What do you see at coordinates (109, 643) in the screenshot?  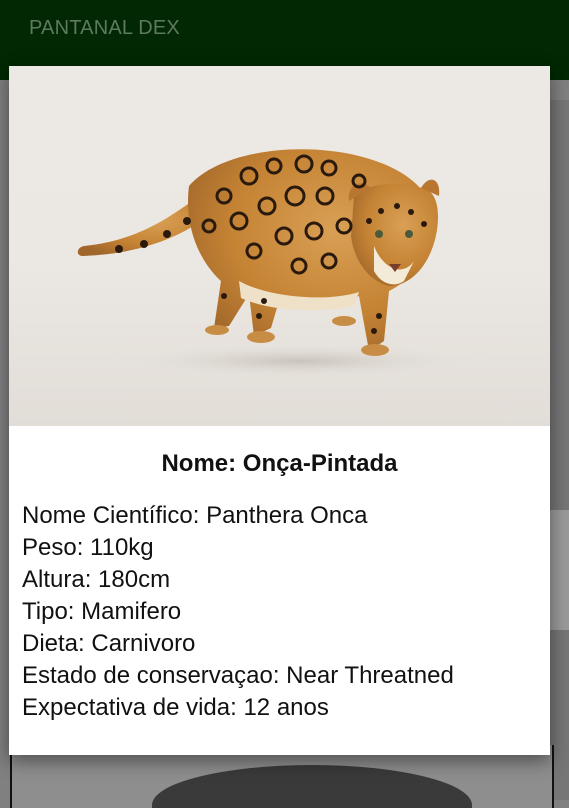 I see `diet-row: Dieta: Carnivoro` at bounding box center [109, 643].